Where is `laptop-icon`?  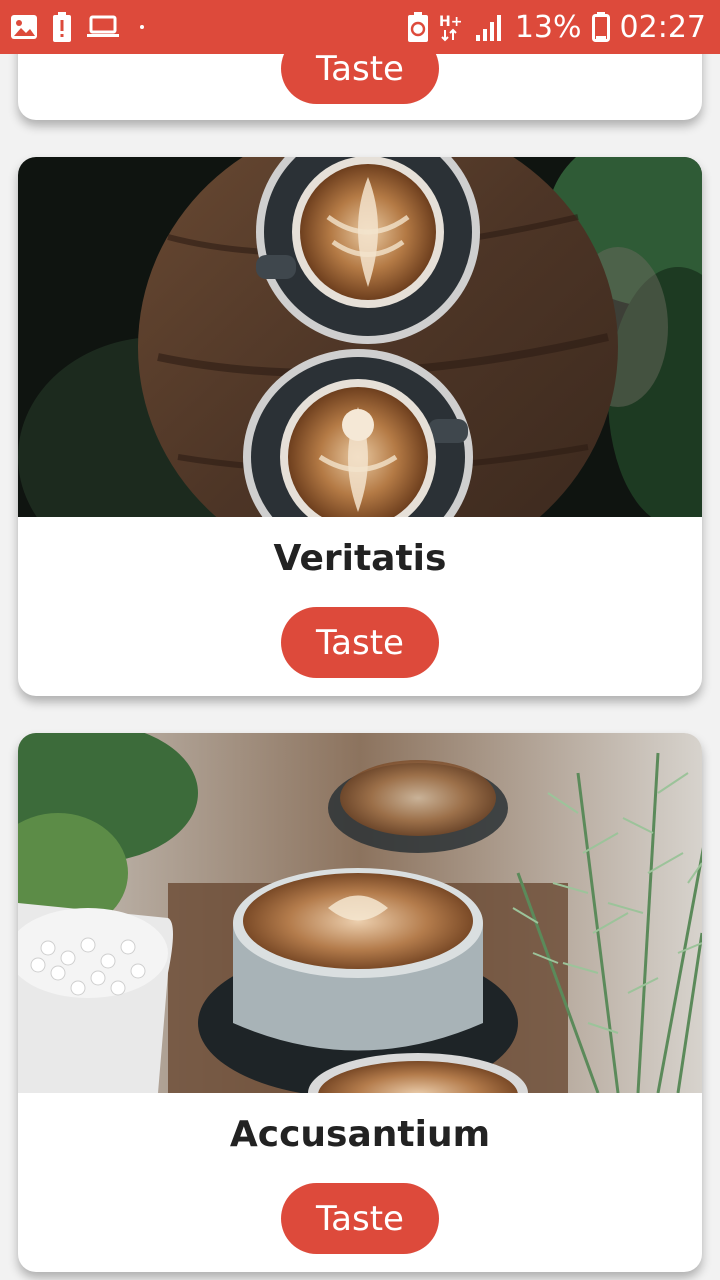 laptop-icon is located at coordinates (103, 26).